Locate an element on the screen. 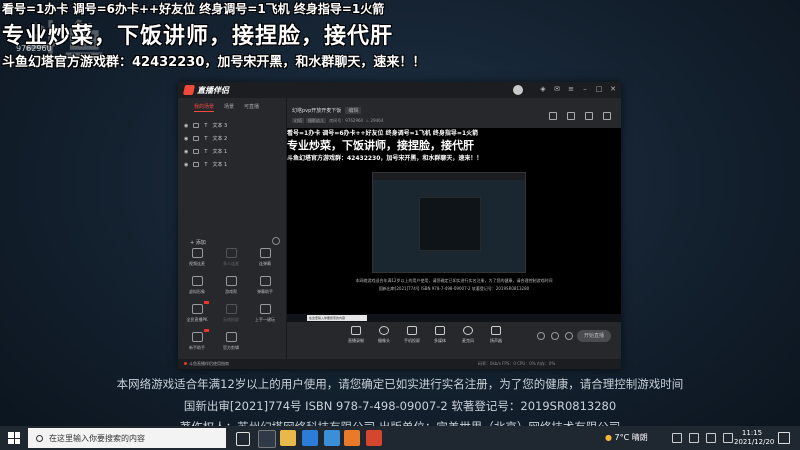  file-explorer-icon is located at coordinates (288, 438).